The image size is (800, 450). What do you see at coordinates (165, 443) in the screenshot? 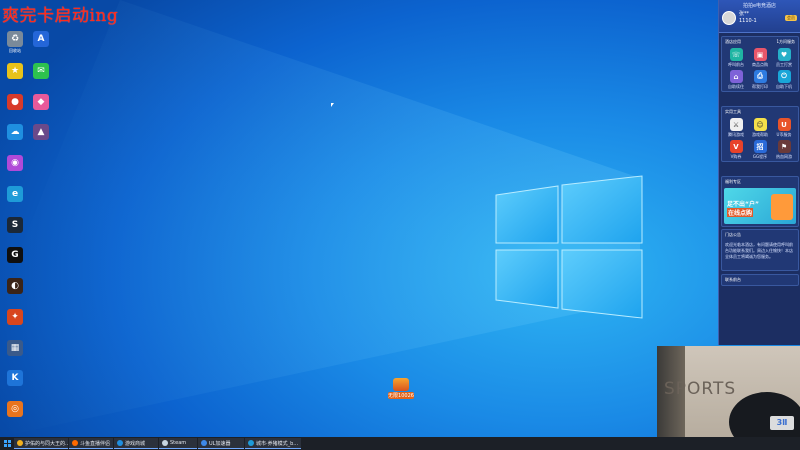
I see `taskbar-steam-icon` at bounding box center [165, 443].